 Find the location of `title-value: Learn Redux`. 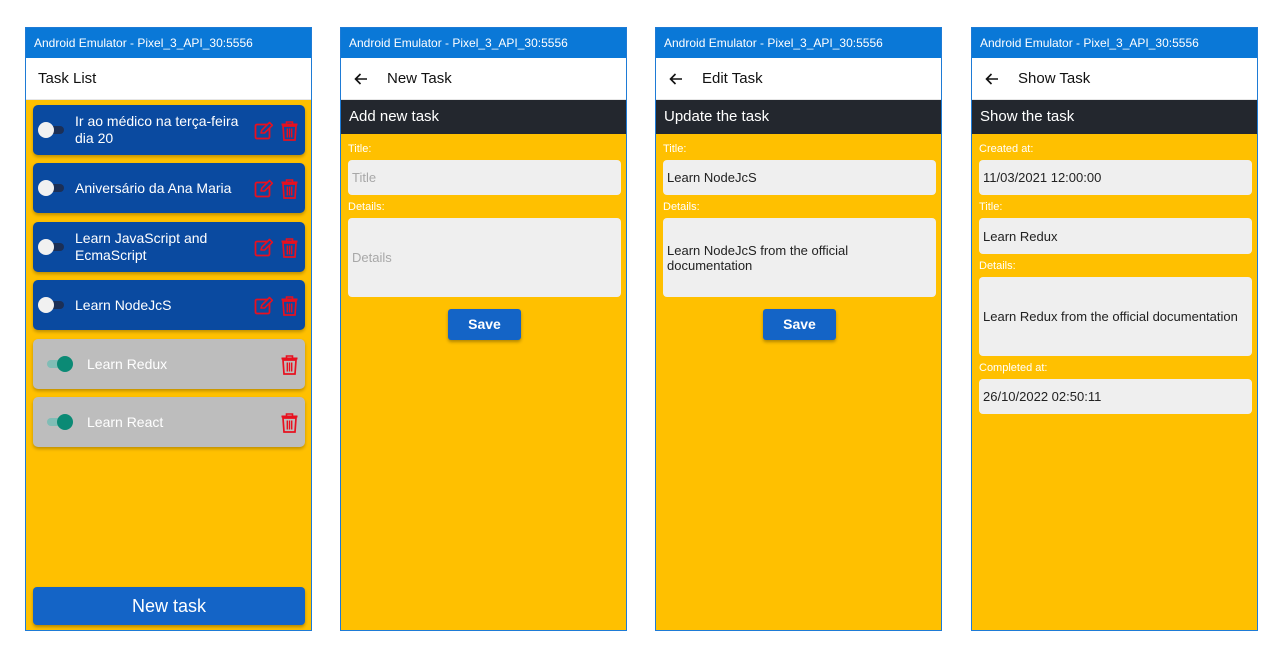

title-value: Learn Redux is located at coordinates (1115, 236).